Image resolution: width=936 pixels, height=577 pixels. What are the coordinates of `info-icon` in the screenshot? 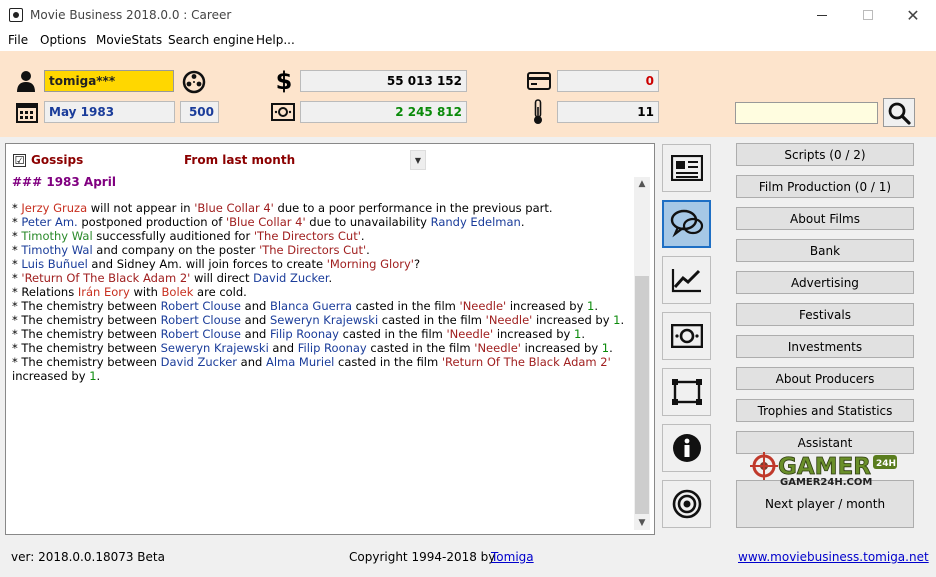 It's located at (686, 448).